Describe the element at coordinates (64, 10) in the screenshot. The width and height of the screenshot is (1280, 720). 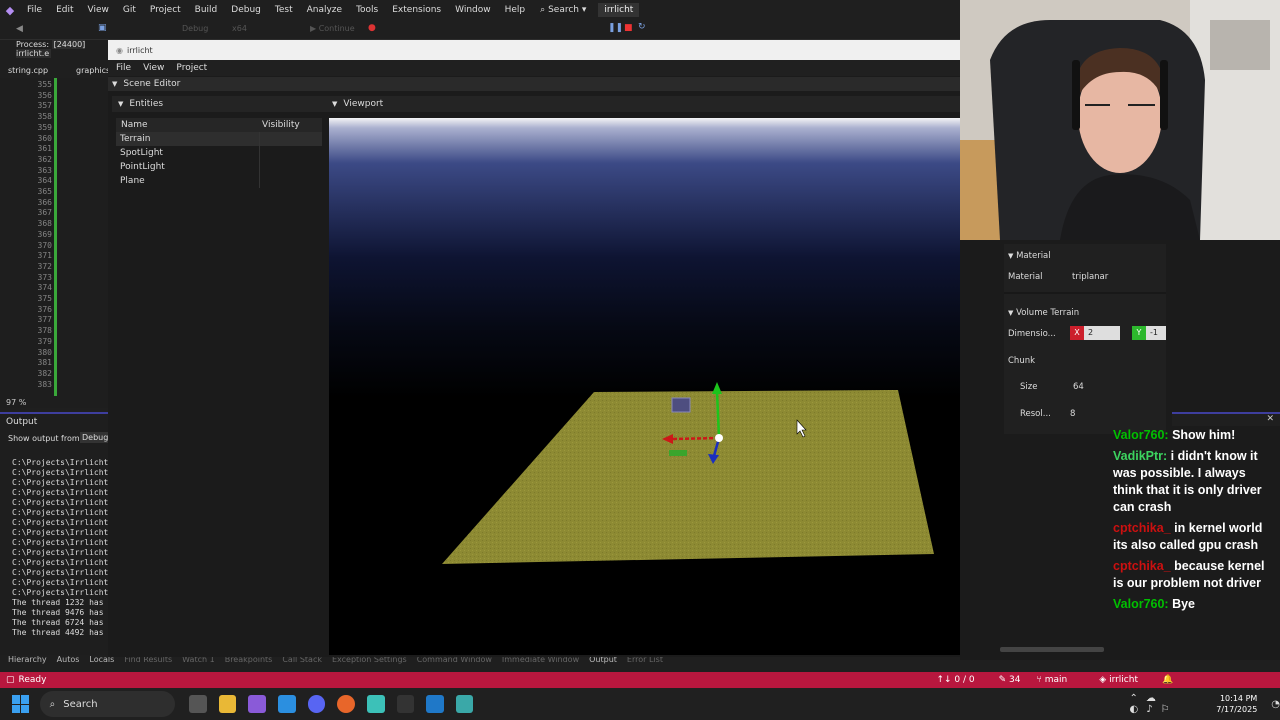
I see `menu-edit: Edit` at that location.